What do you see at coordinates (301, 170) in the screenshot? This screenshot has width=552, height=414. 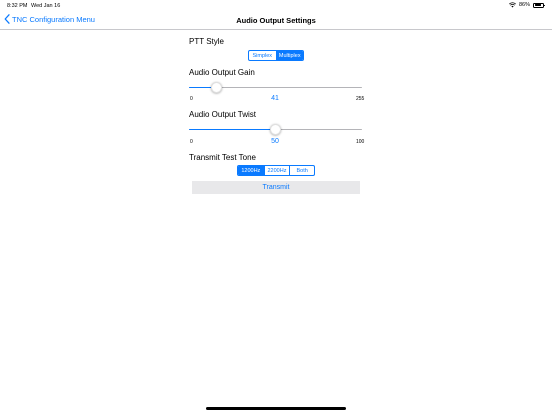 I see `segment-both: Both` at bounding box center [301, 170].